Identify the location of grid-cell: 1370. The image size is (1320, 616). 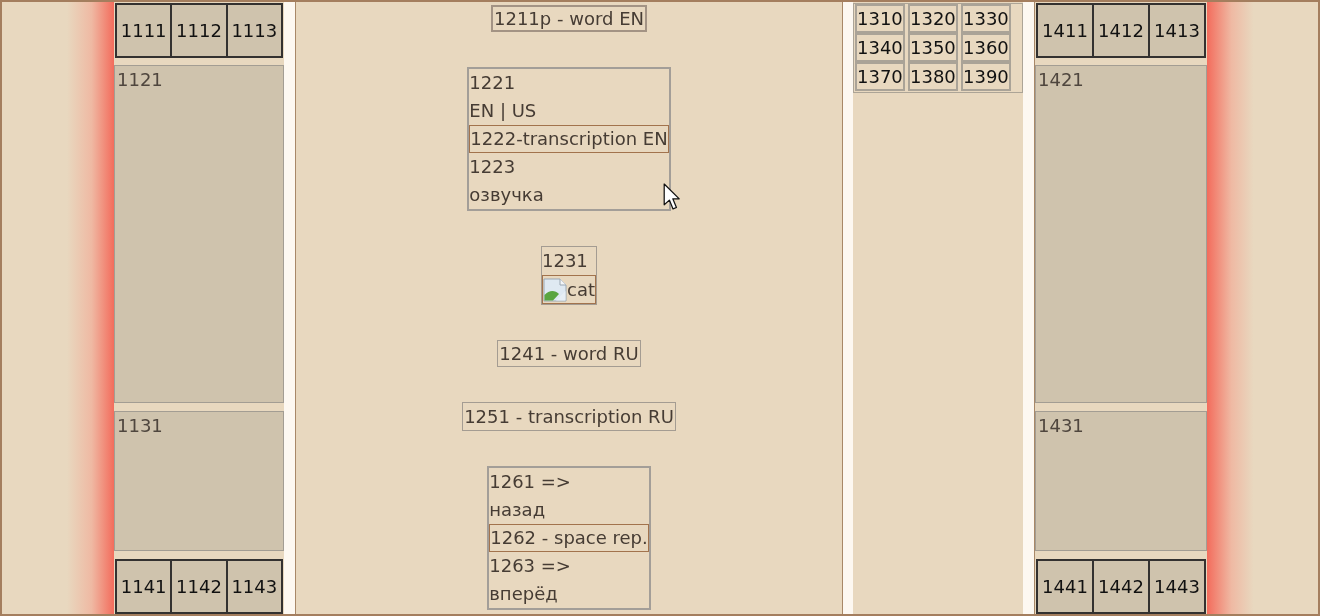
(880, 76).